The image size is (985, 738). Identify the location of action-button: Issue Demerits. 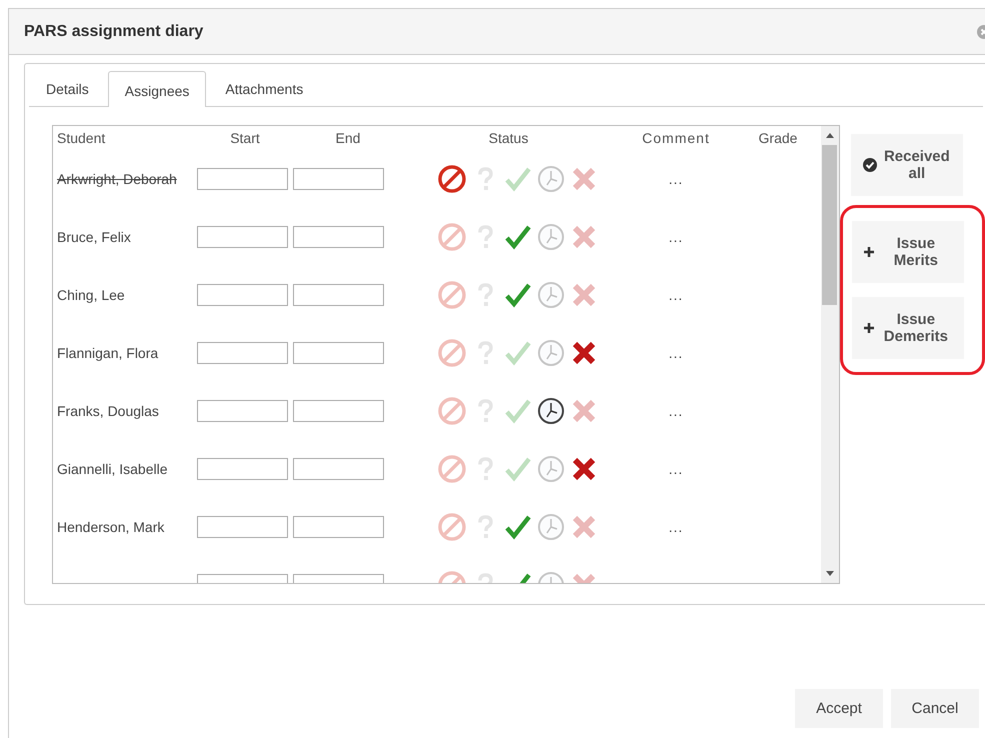
(908, 328).